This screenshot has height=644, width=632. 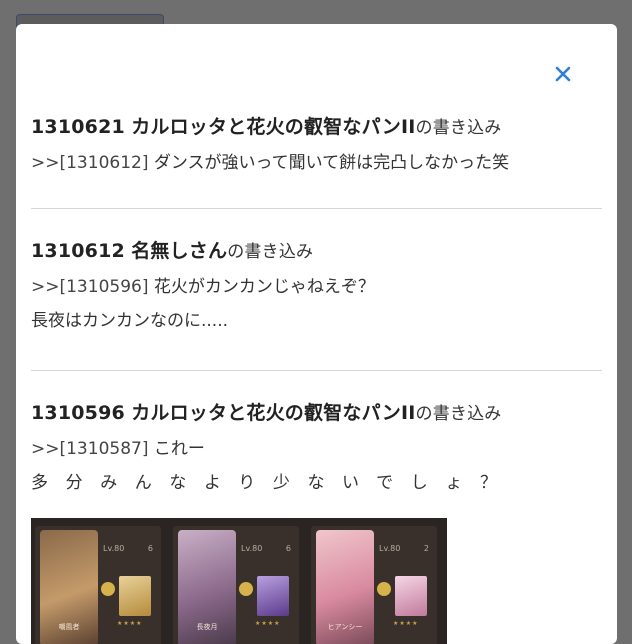 I want to click on character-portrait: 長夜月, so click(x=207, y=587).